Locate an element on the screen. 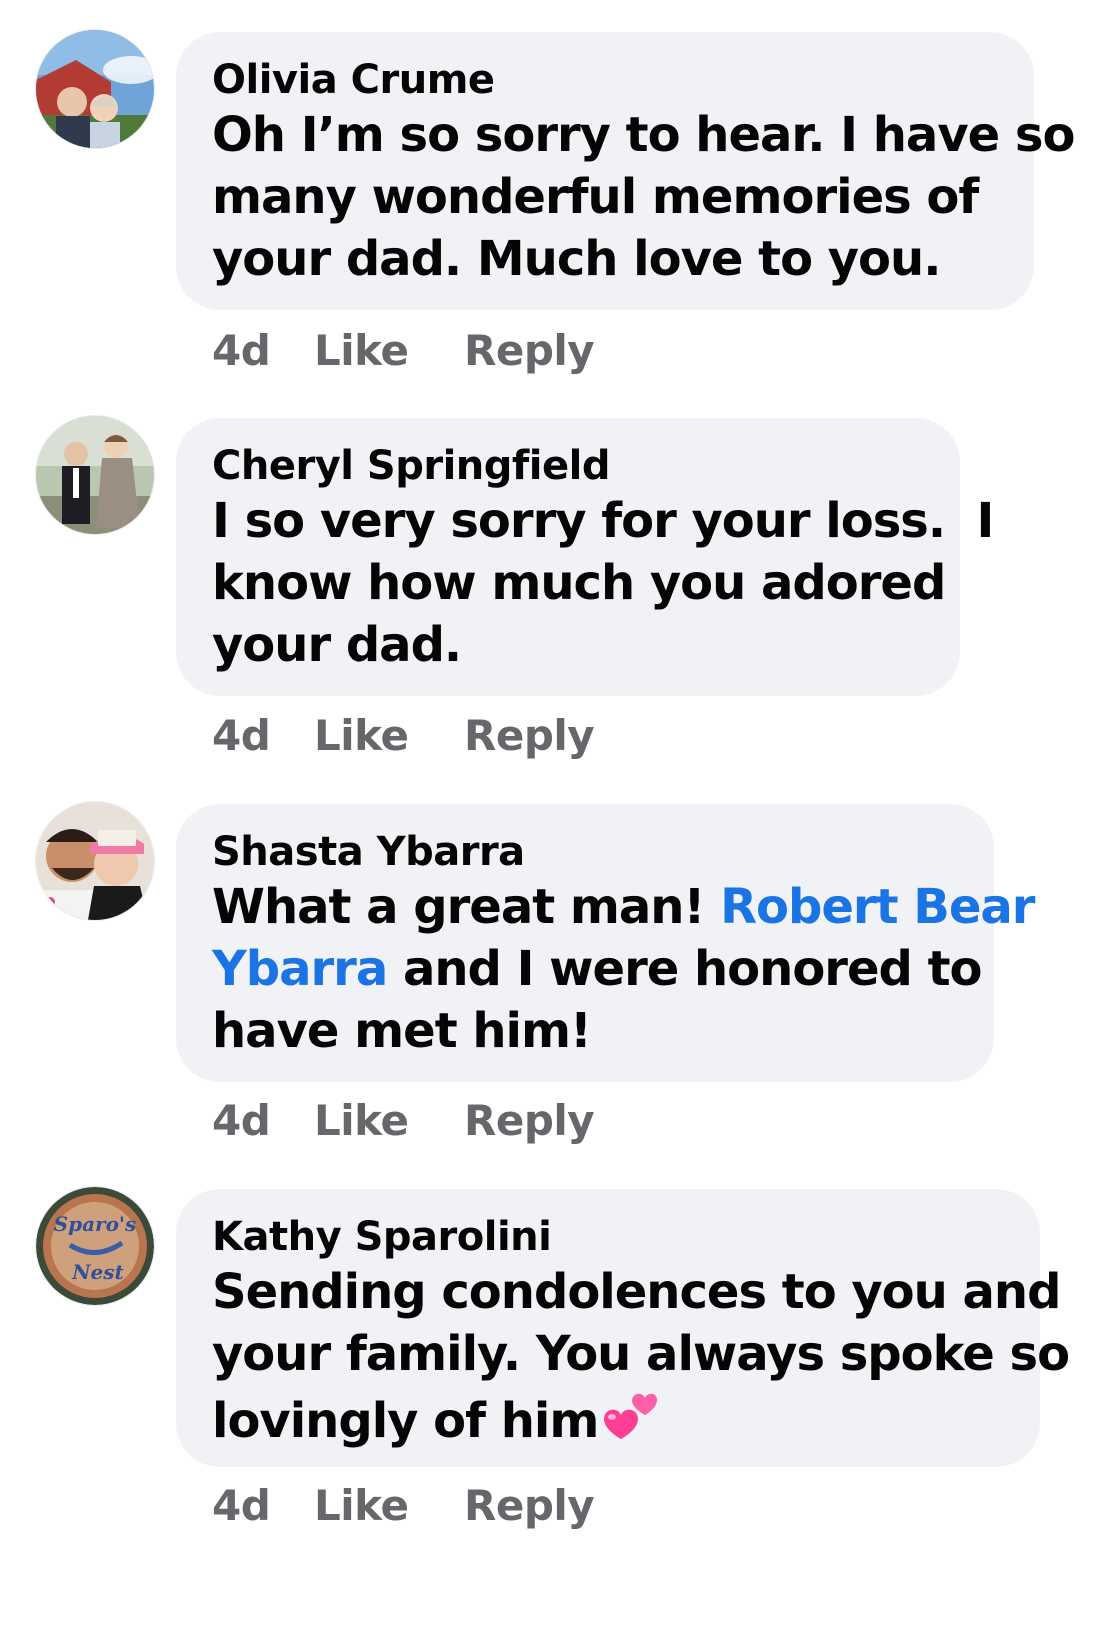  comment-text-line: Ybarra and I were honored to is located at coordinates (597, 969).